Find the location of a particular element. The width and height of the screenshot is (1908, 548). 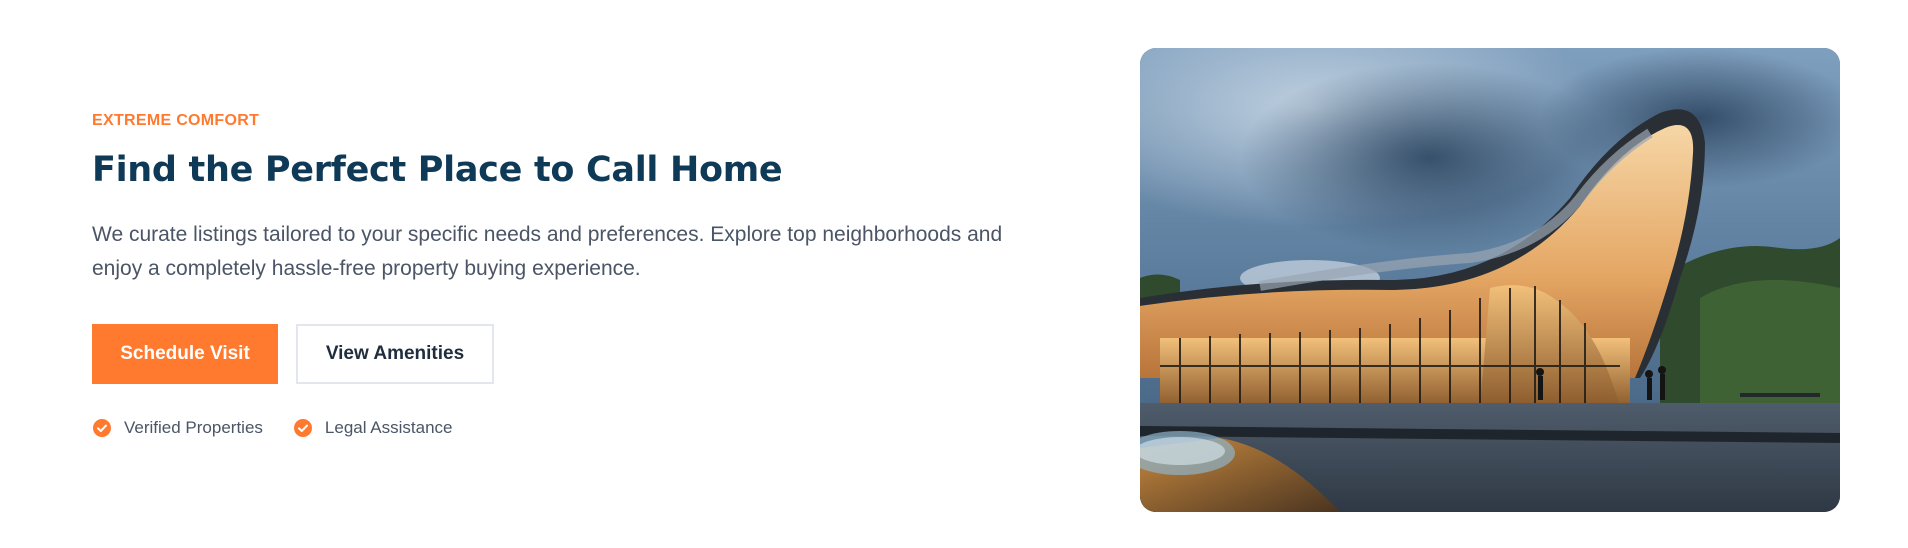

badge-legal-assistance: Legal Assistance is located at coordinates (373, 428).